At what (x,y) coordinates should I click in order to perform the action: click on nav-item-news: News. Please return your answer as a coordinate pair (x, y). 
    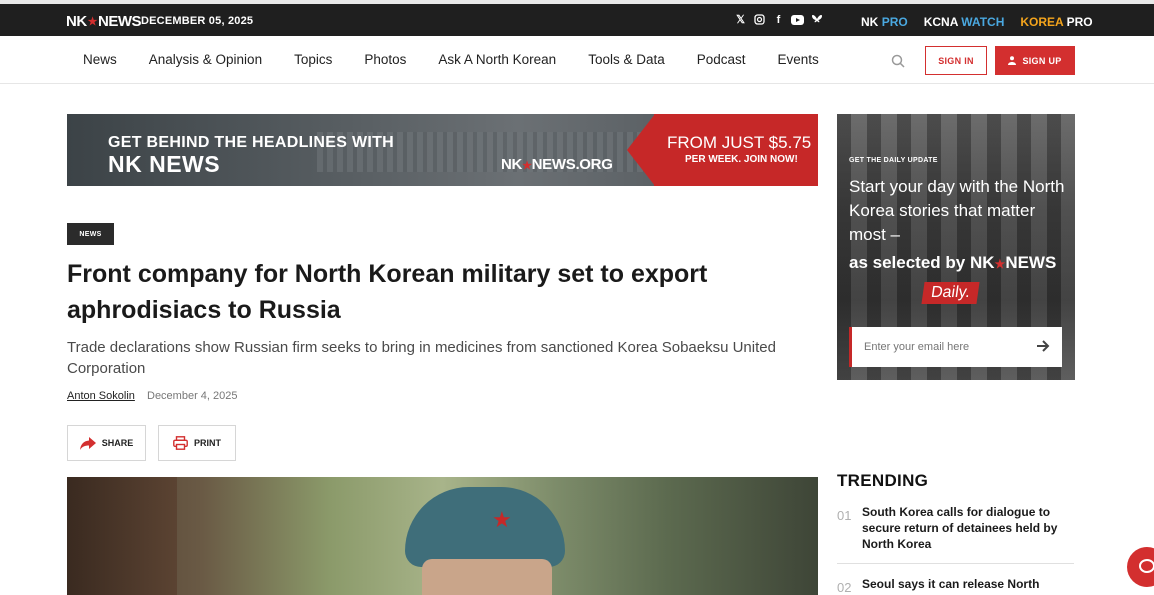
    Looking at the image, I should click on (100, 59).